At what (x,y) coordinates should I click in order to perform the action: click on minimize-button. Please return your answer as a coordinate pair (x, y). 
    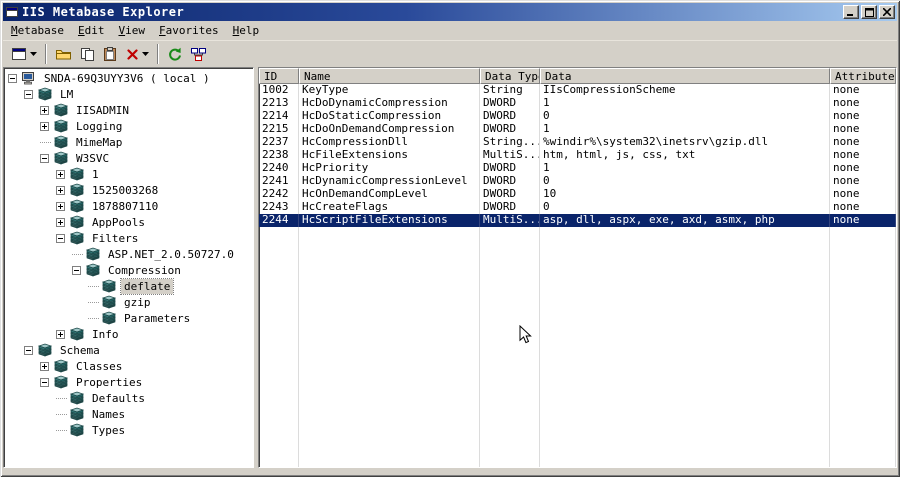
    Looking at the image, I should click on (851, 12).